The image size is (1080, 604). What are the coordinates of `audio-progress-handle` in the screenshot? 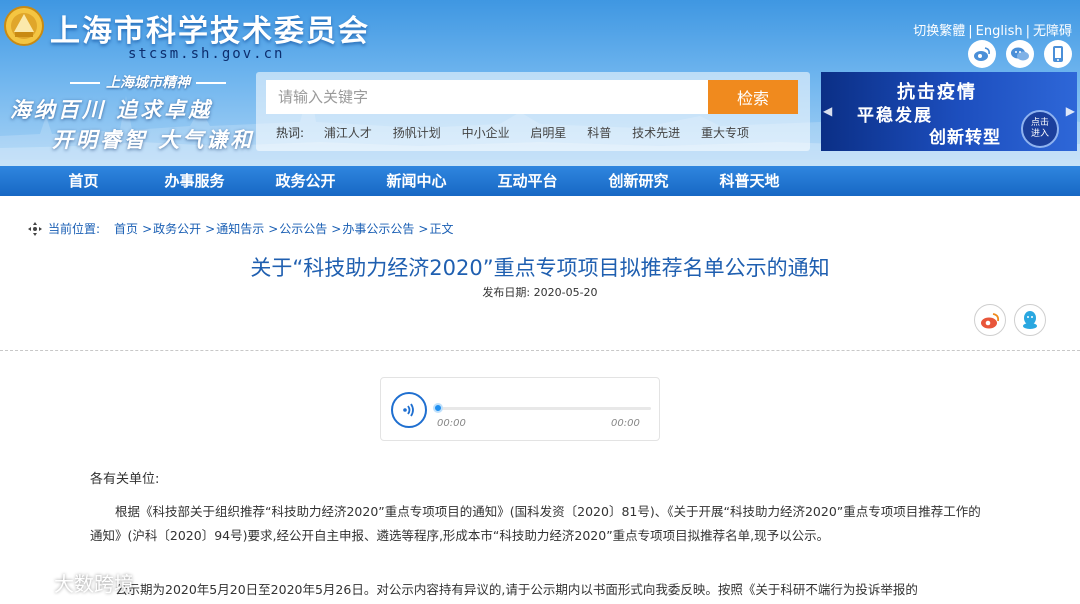 It's located at (438, 408).